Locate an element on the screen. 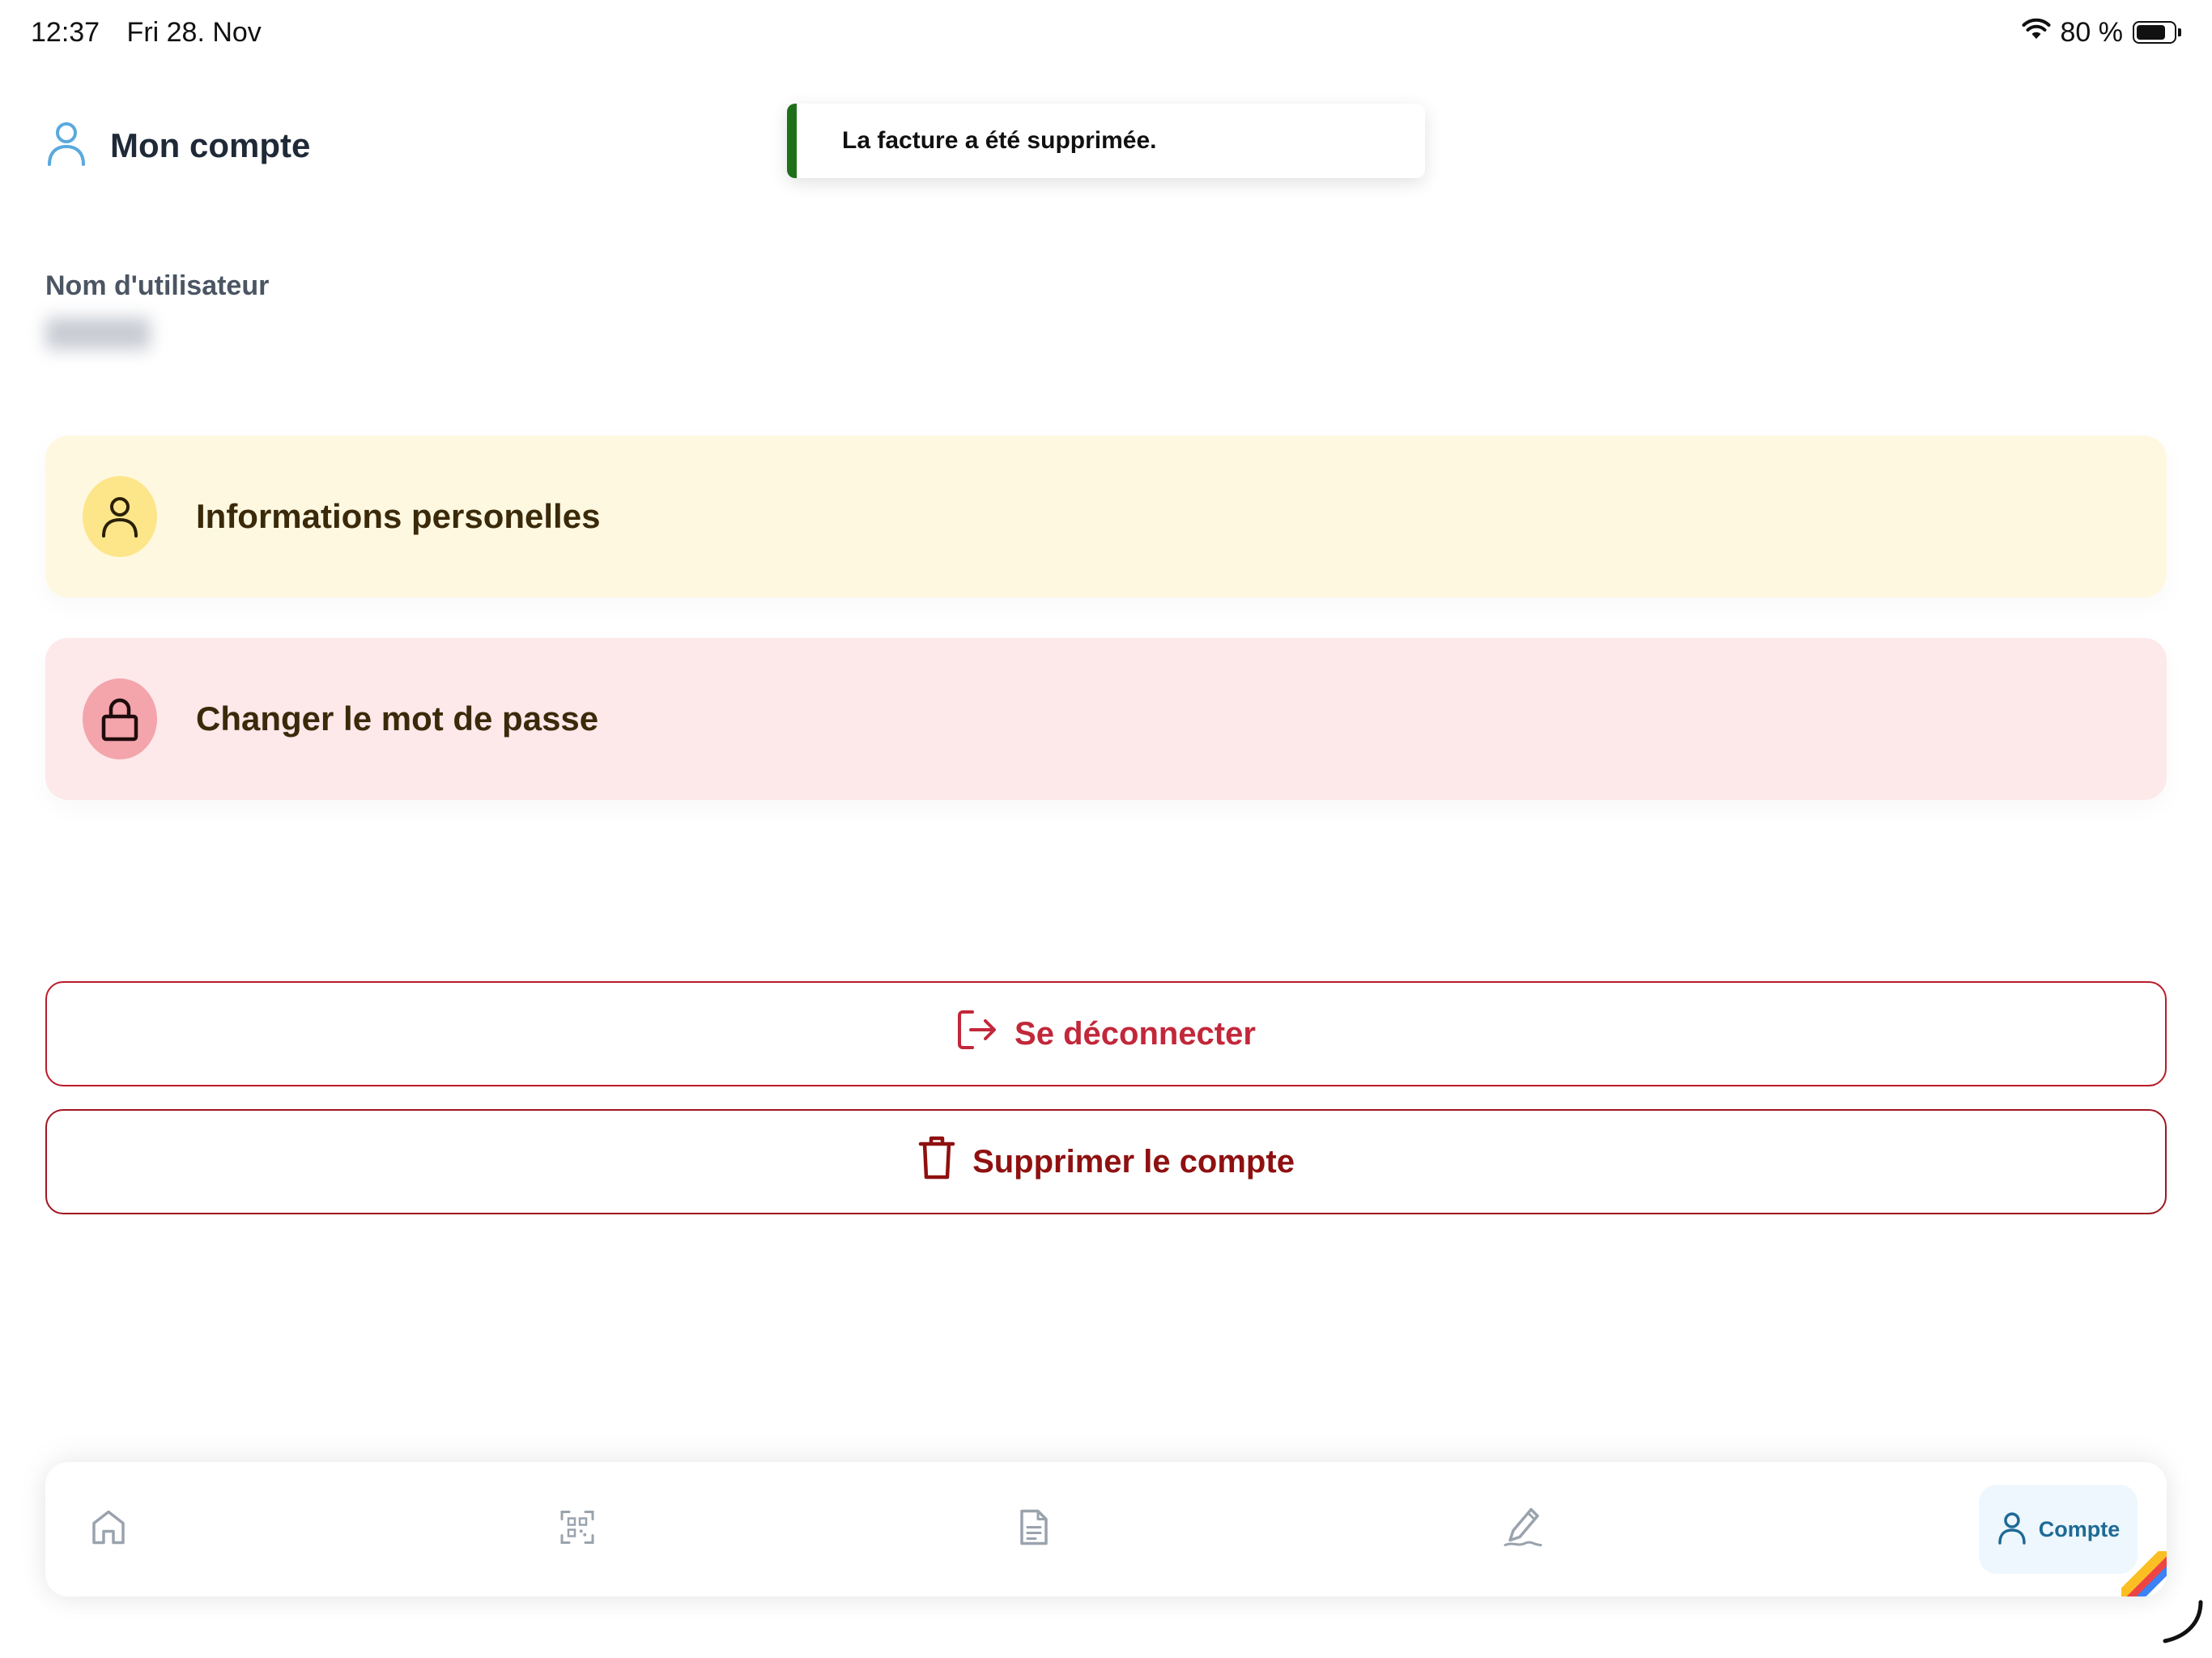 The height and width of the screenshot is (1658, 2212). battery-percent: 80 % is located at coordinates (2092, 32).